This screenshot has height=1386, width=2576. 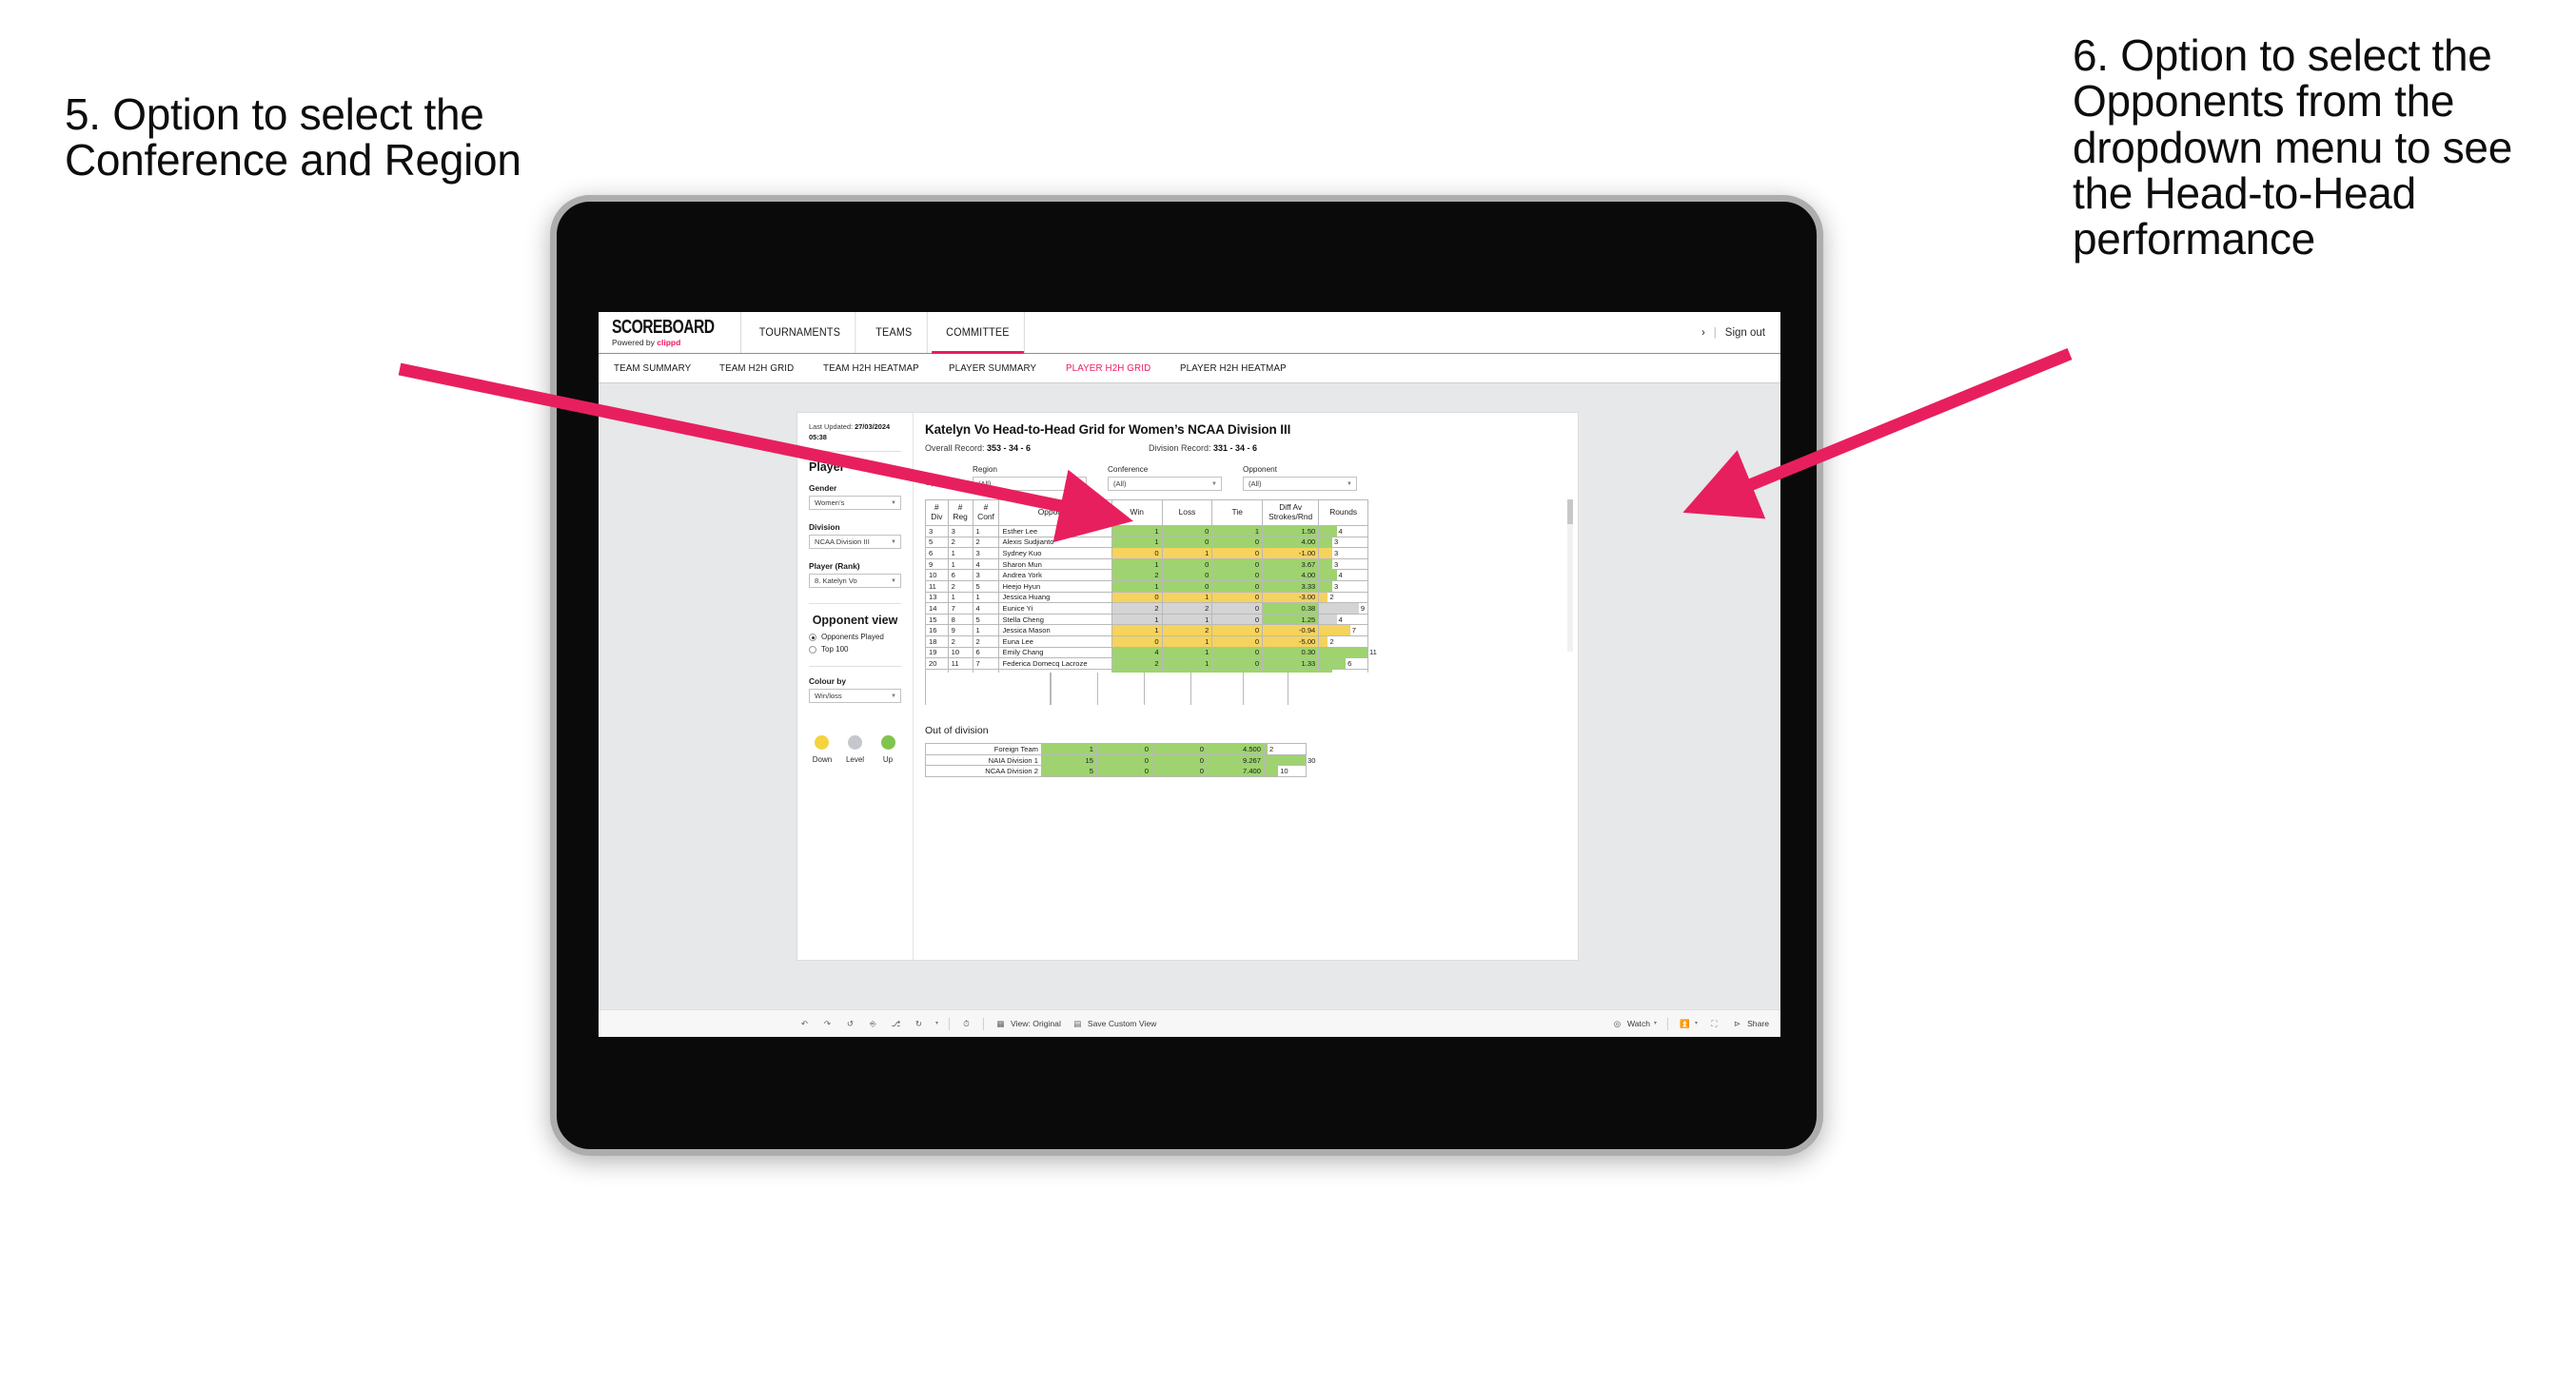 I want to click on pause-auto-update-icon: ⏱, so click(x=966, y=1024).